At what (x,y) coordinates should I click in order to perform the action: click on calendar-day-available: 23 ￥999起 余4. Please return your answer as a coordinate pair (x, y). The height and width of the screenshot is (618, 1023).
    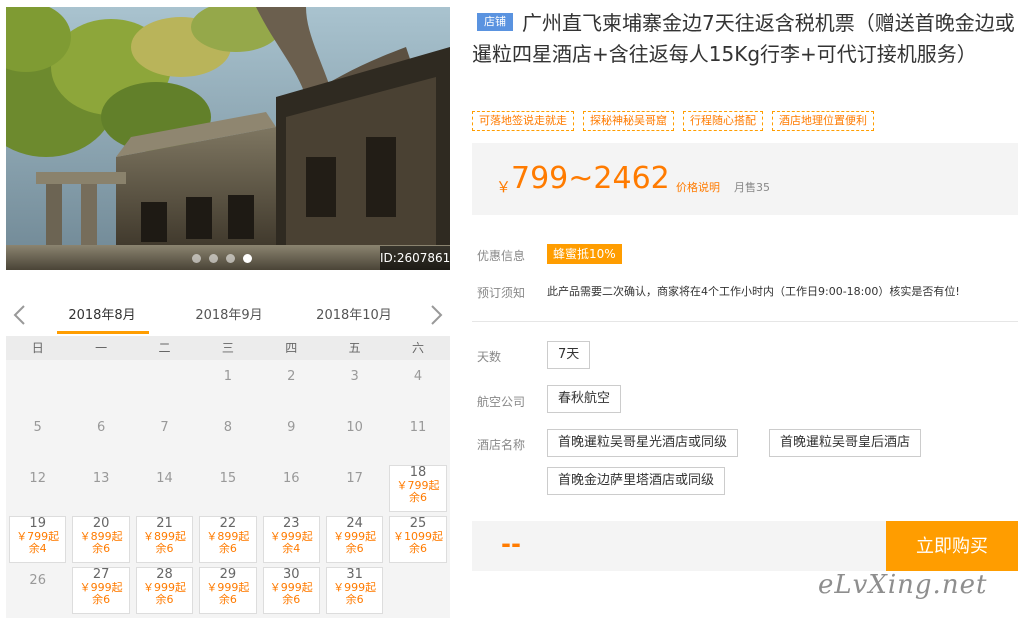
    Looking at the image, I should click on (291, 538).